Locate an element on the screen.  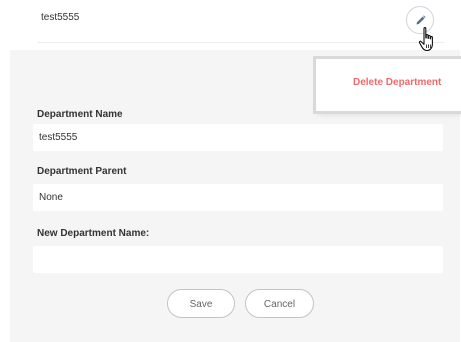
department-actions-menu: Delete Department is located at coordinates (388, 85).